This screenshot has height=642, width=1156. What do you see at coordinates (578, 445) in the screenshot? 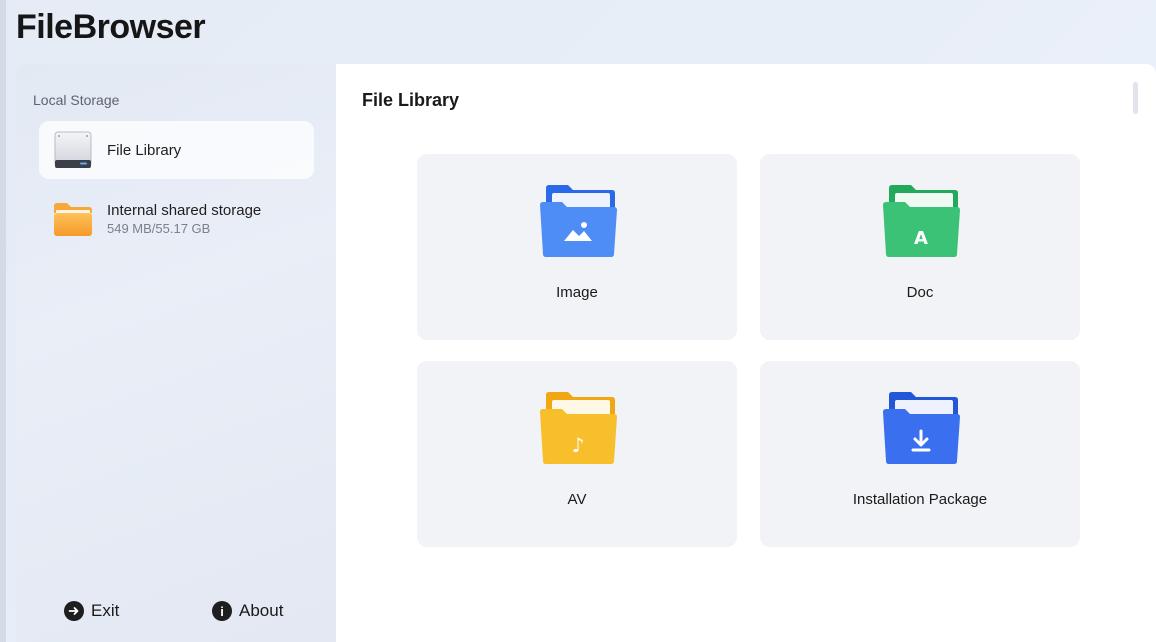
I see `music-note-glyph: ♪` at bounding box center [578, 445].